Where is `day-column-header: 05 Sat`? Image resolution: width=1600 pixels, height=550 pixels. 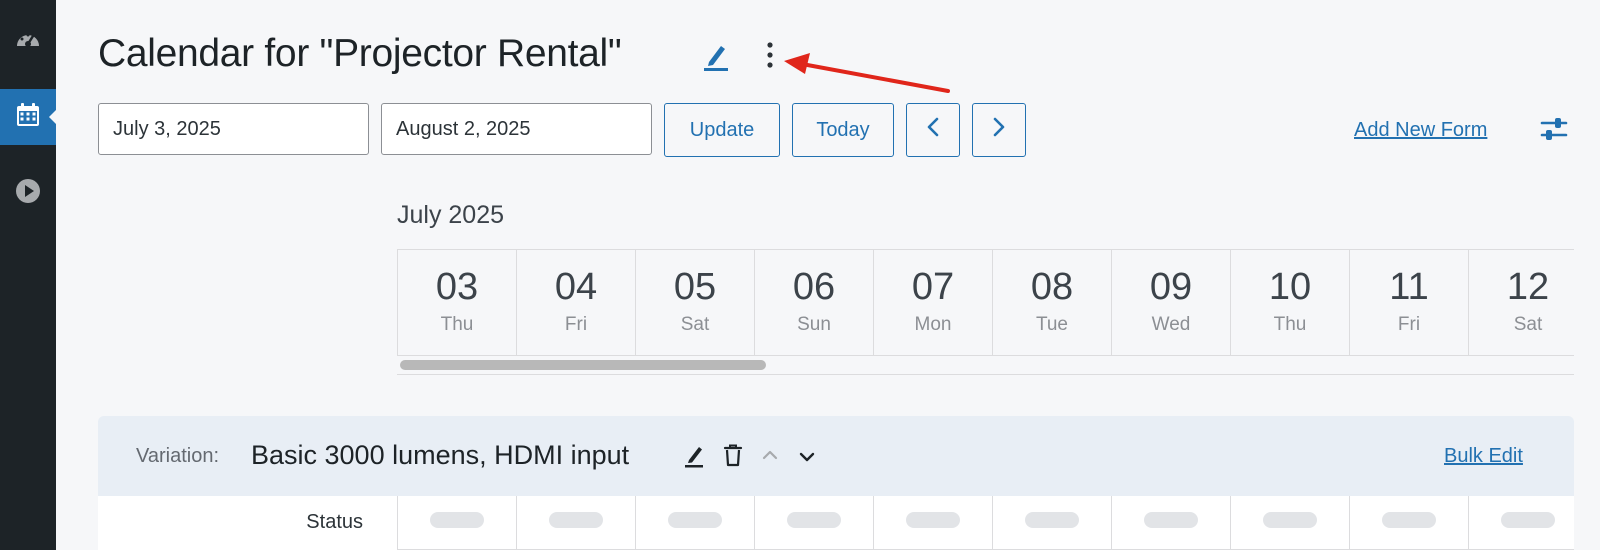 day-column-header: 05 Sat is located at coordinates (694, 302).